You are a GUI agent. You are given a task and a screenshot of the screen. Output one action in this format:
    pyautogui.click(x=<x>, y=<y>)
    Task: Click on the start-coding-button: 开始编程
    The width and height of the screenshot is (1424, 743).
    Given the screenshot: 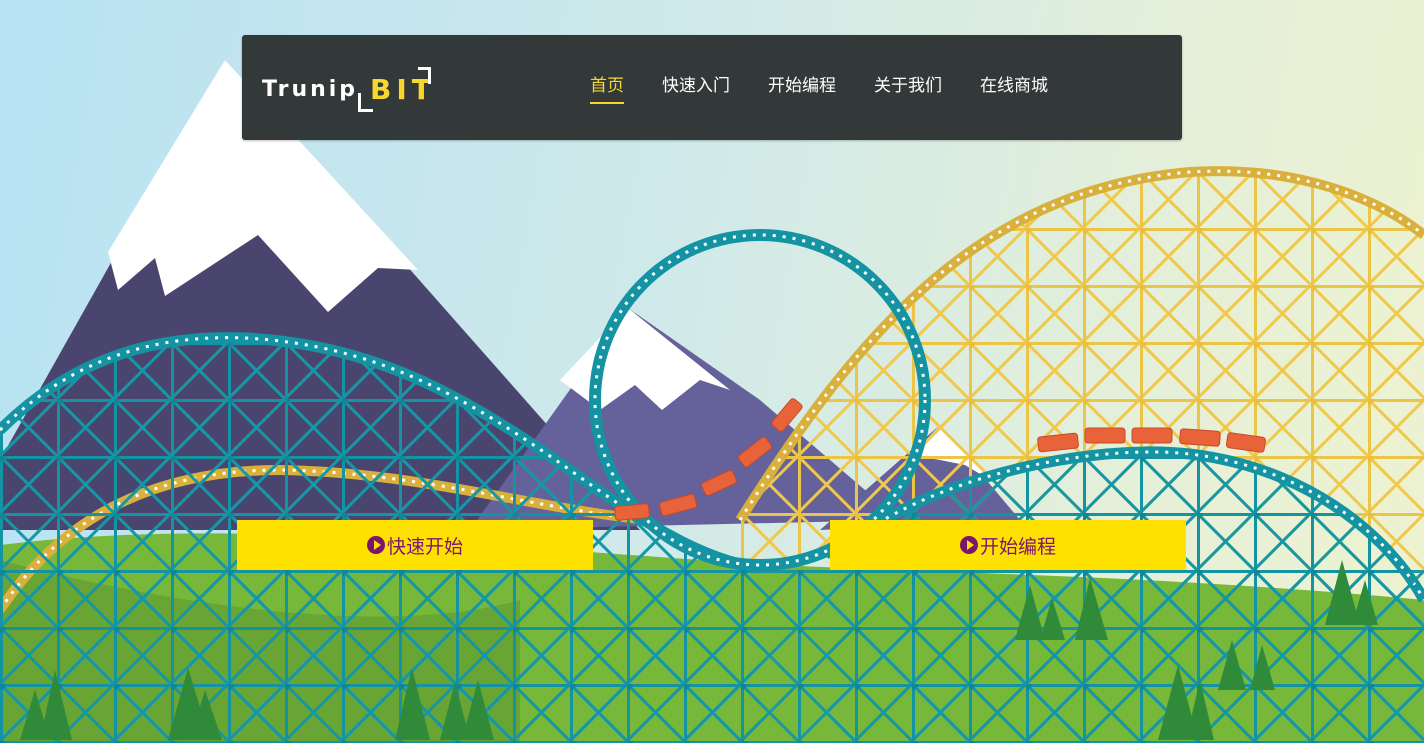 What is the action you would take?
    pyautogui.click(x=1008, y=545)
    